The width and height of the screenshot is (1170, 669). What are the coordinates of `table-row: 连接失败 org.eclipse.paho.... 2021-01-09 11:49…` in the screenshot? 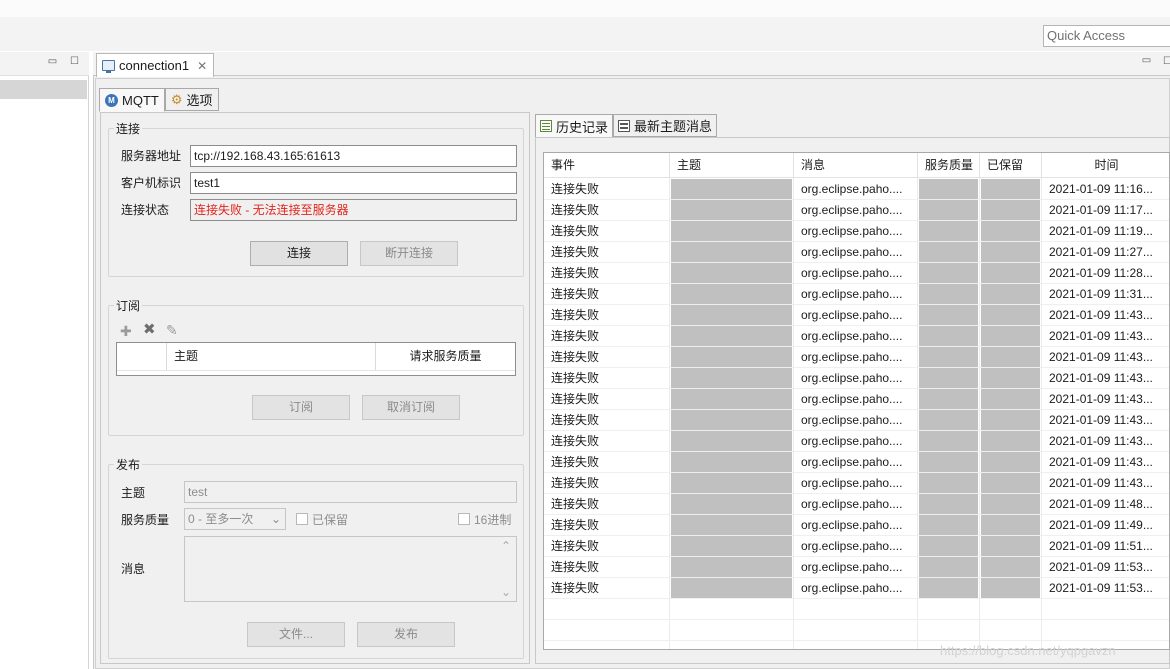 It's located at (856, 525).